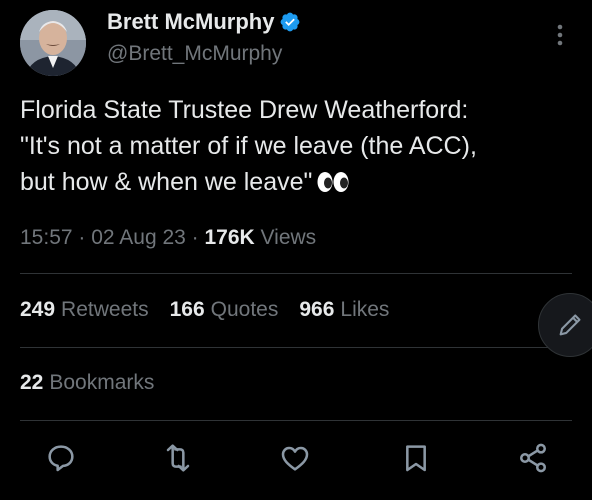  What do you see at coordinates (570, 325) in the screenshot?
I see `pen-icon` at bounding box center [570, 325].